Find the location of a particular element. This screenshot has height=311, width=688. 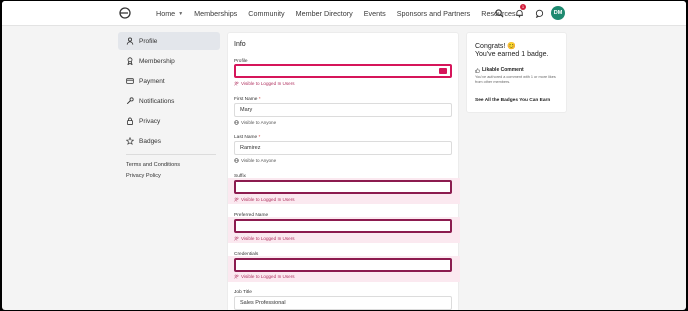

sidebar-item-label: Notifications is located at coordinates (157, 101).